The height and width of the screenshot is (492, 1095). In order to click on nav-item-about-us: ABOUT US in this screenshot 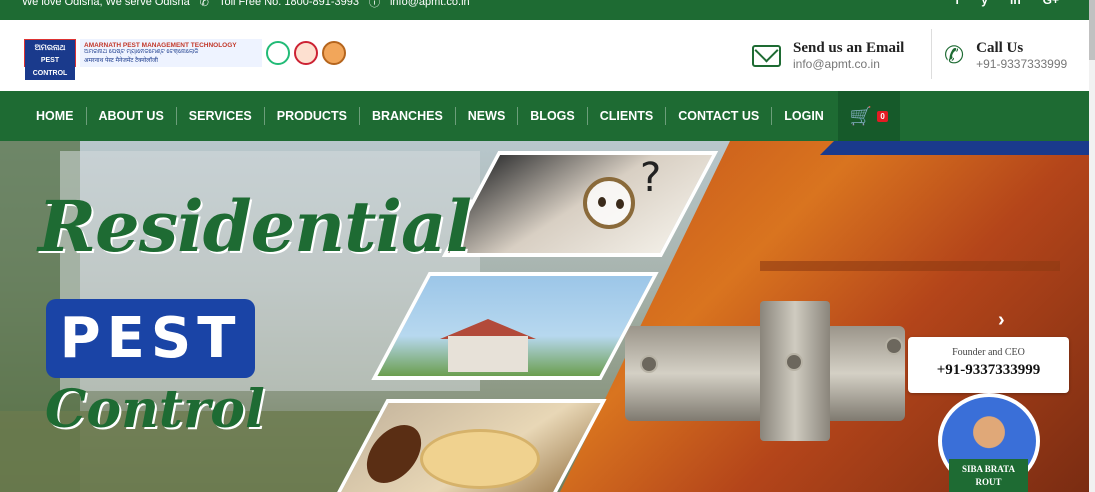, I will do `click(132, 116)`.